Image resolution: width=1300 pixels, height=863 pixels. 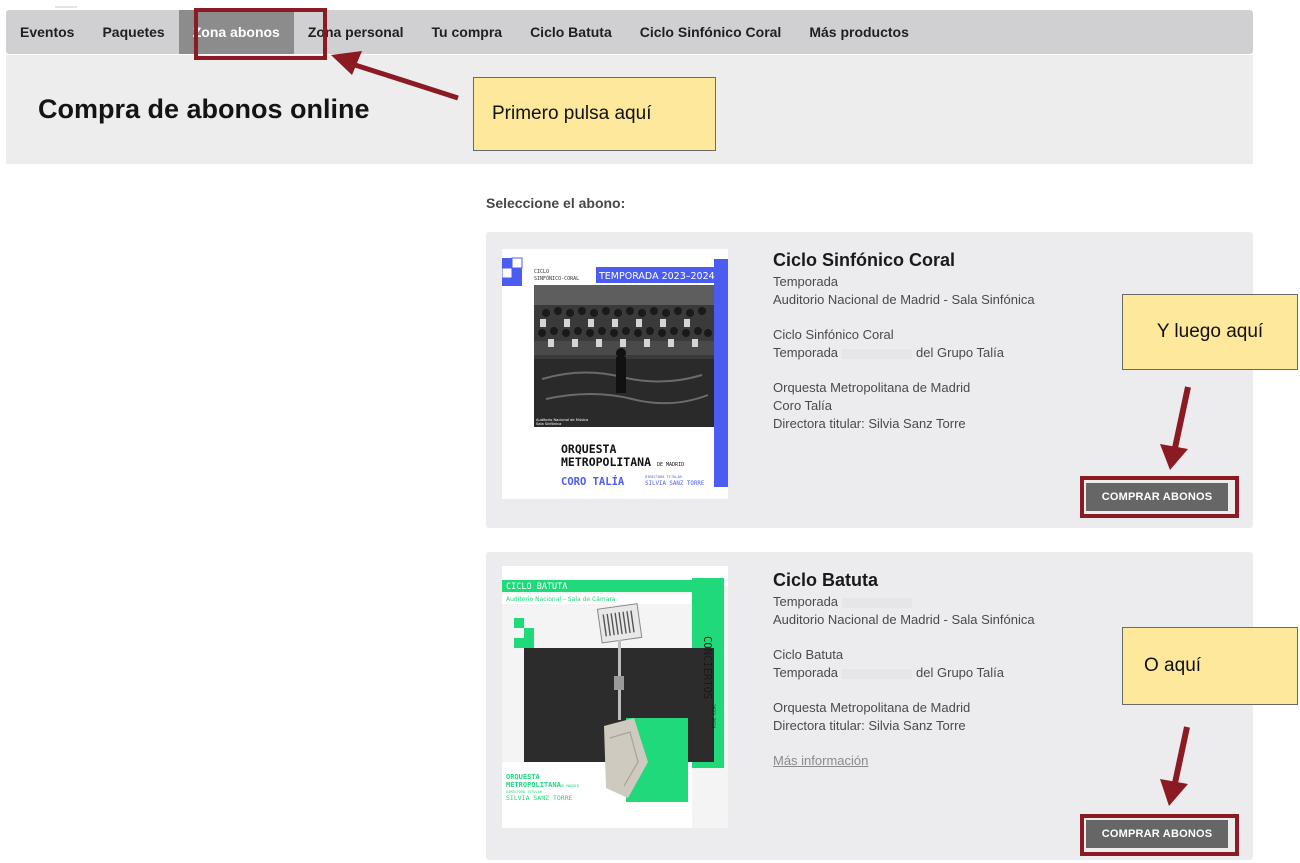 What do you see at coordinates (1210, 332) in the screenshot?
I see `callout-luego: Y luego aquí` at bounding box center [1210, 332].